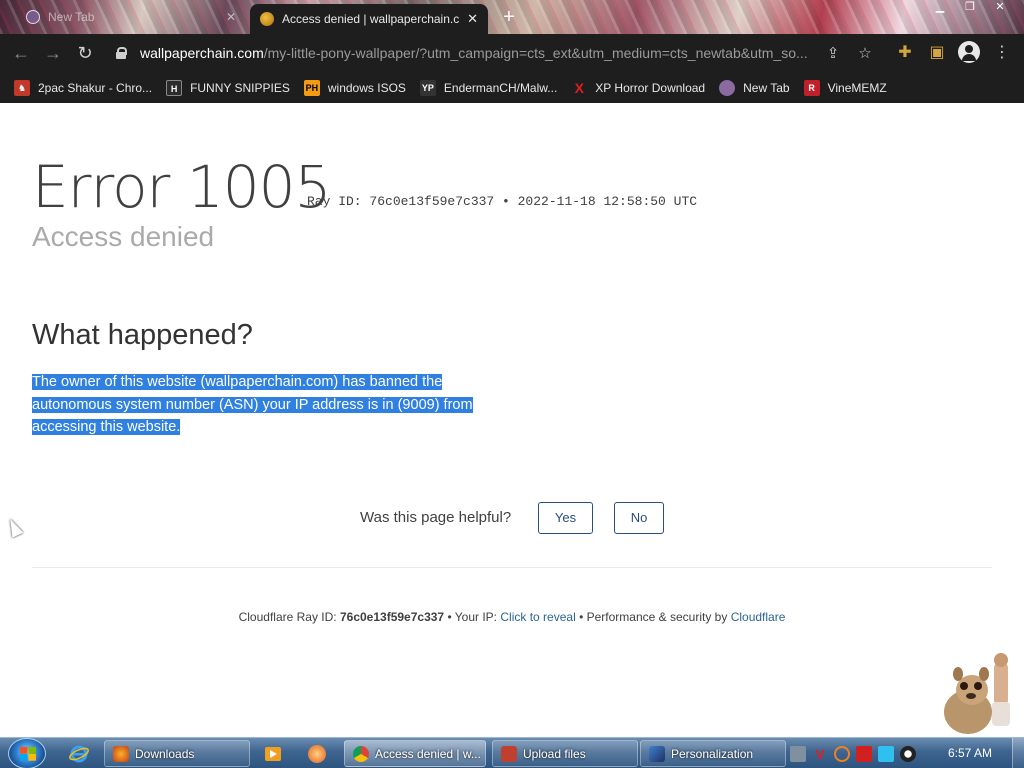 Image resolution: width=1024 pixels, height=768 pixels. I want to click on menu-kebab-icon: ⋮, so click(1002, 53).